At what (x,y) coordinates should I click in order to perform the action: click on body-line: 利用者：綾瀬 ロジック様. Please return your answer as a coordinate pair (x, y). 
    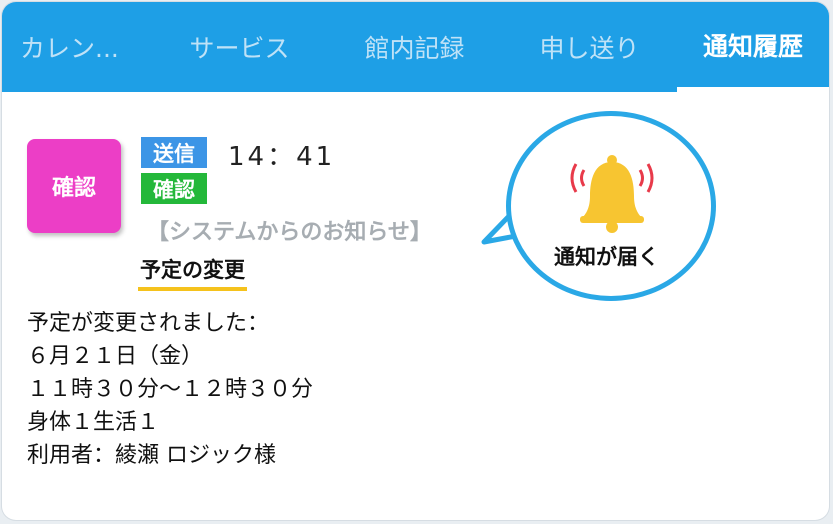
    Looking at the image, I should click on (151, 455).